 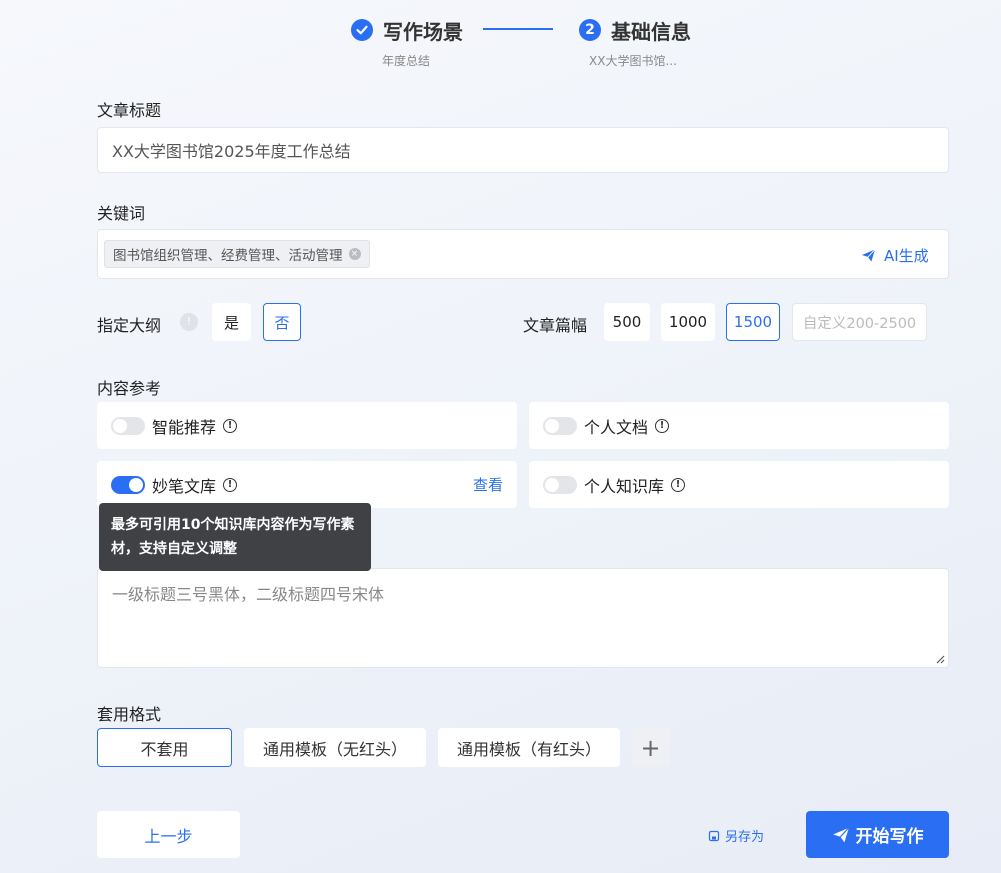 What do you see at coordinates (753, 322) in the screenshot?
I see `length-option-1500: 1500` at bounding box center [753, 322].